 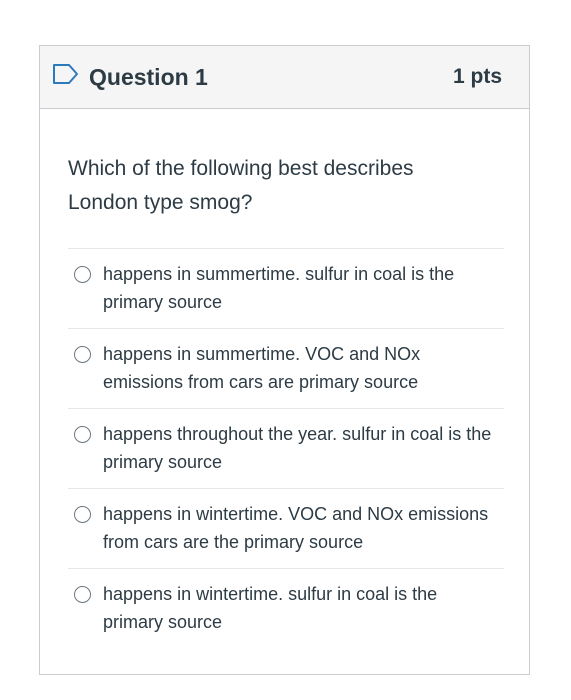 I want to click on question-title: Question 1, so click(x=148, y=77).